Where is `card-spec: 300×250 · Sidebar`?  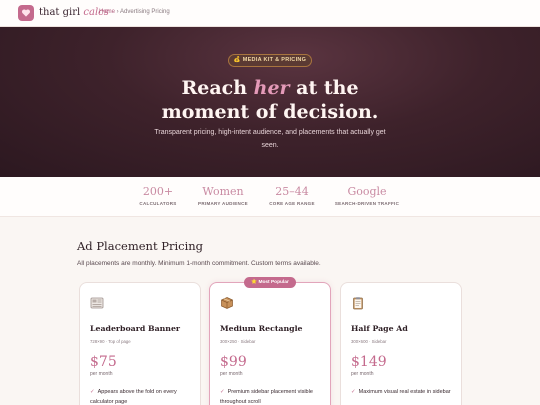 card-spec: 300×250 · Sidebar is located at coordinates (238, 341).